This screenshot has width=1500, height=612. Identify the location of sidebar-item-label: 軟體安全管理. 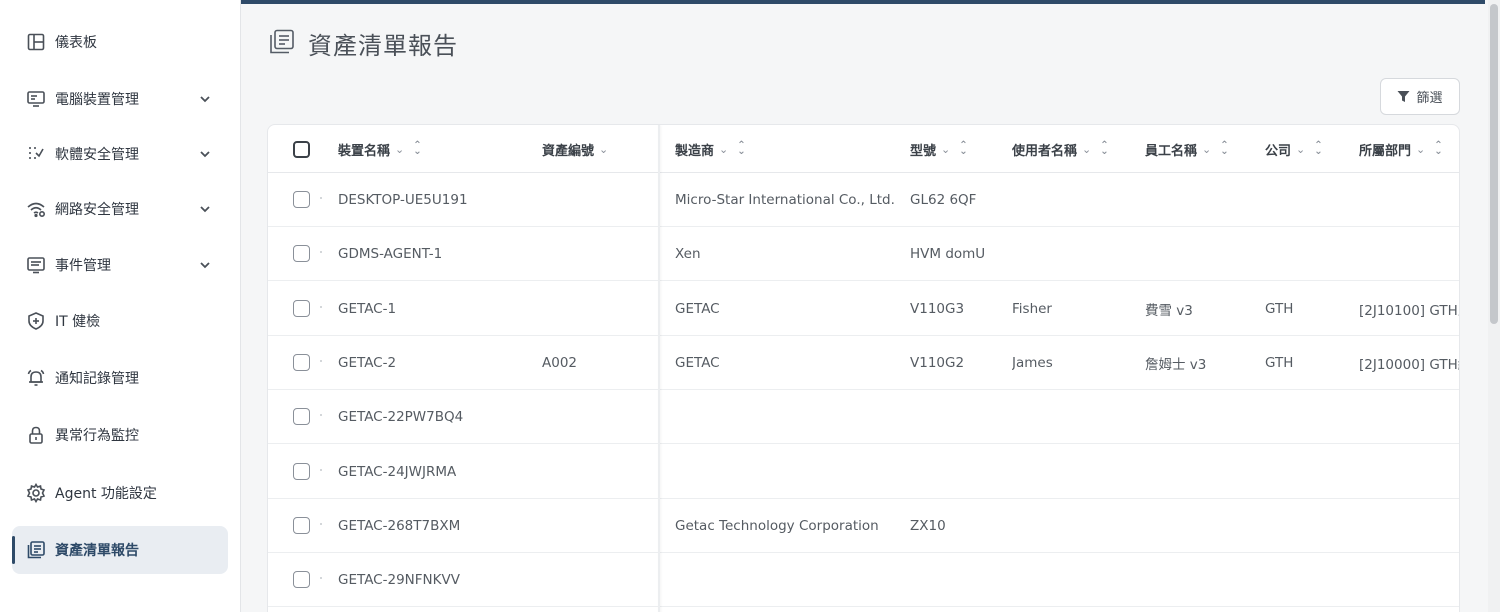
(97, 155).